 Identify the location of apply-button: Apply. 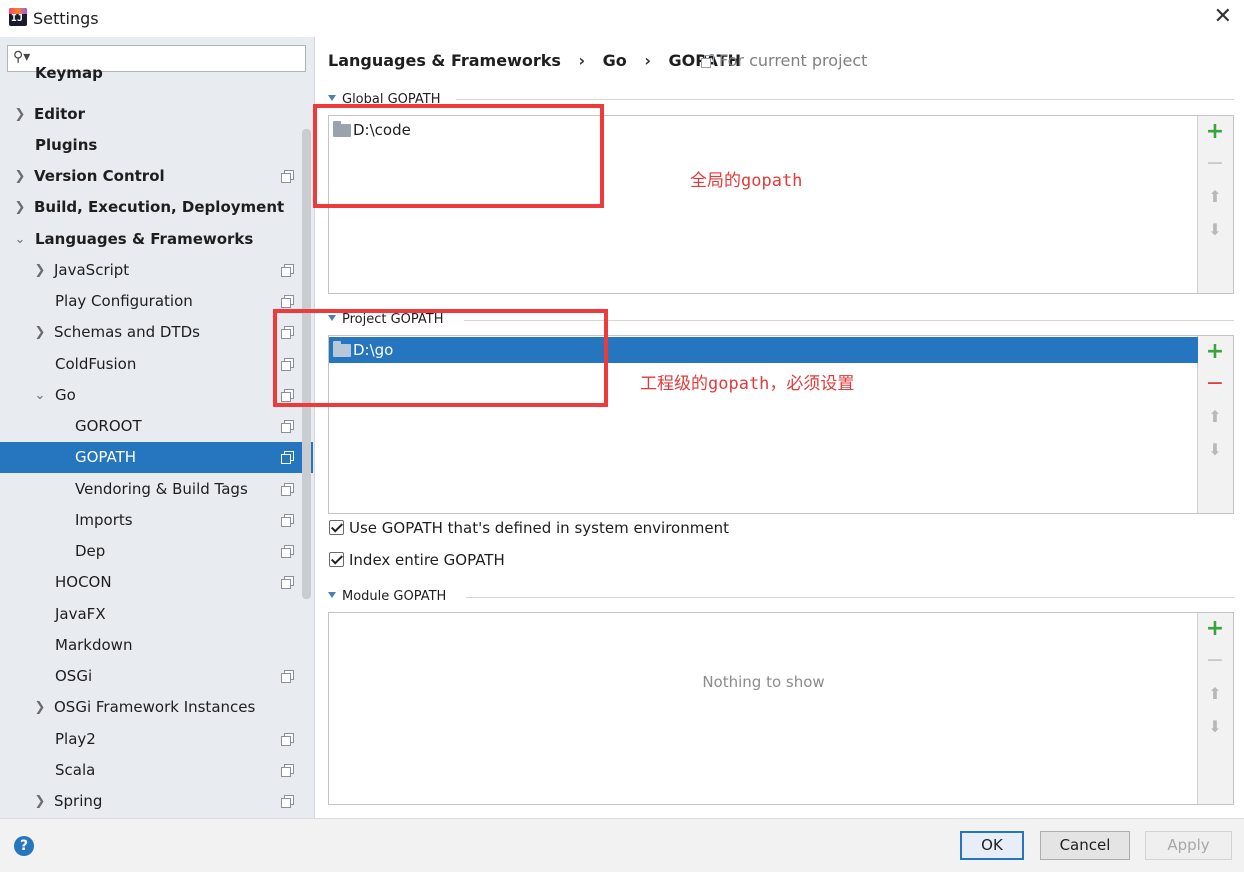
(1188, 845).